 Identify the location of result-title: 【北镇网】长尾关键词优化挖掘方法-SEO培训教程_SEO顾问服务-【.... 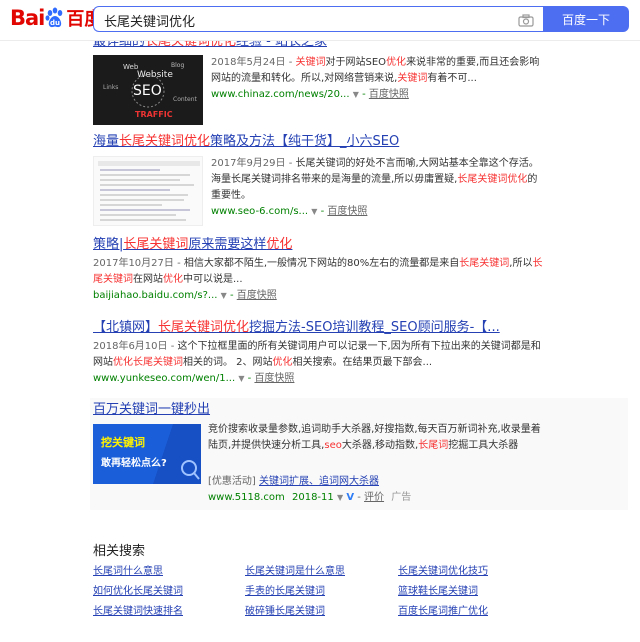
(320, 327).